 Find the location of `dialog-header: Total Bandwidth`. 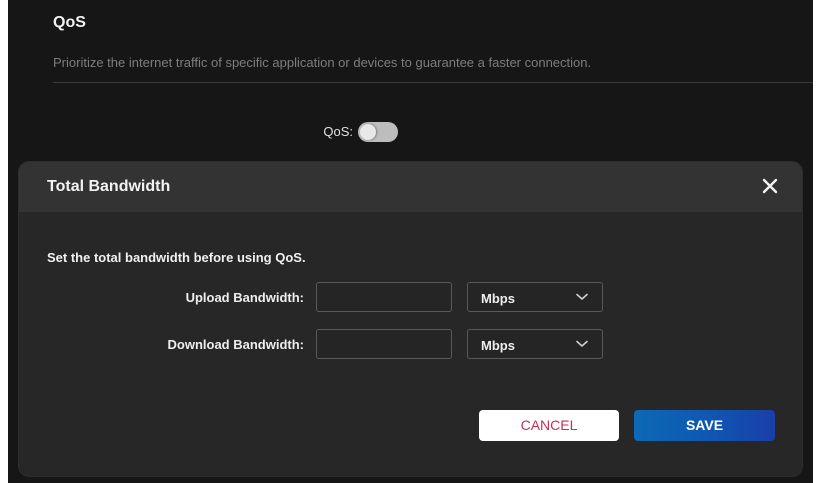

dialog-header: Total Bandwidth is located at coordinates (410, 187).